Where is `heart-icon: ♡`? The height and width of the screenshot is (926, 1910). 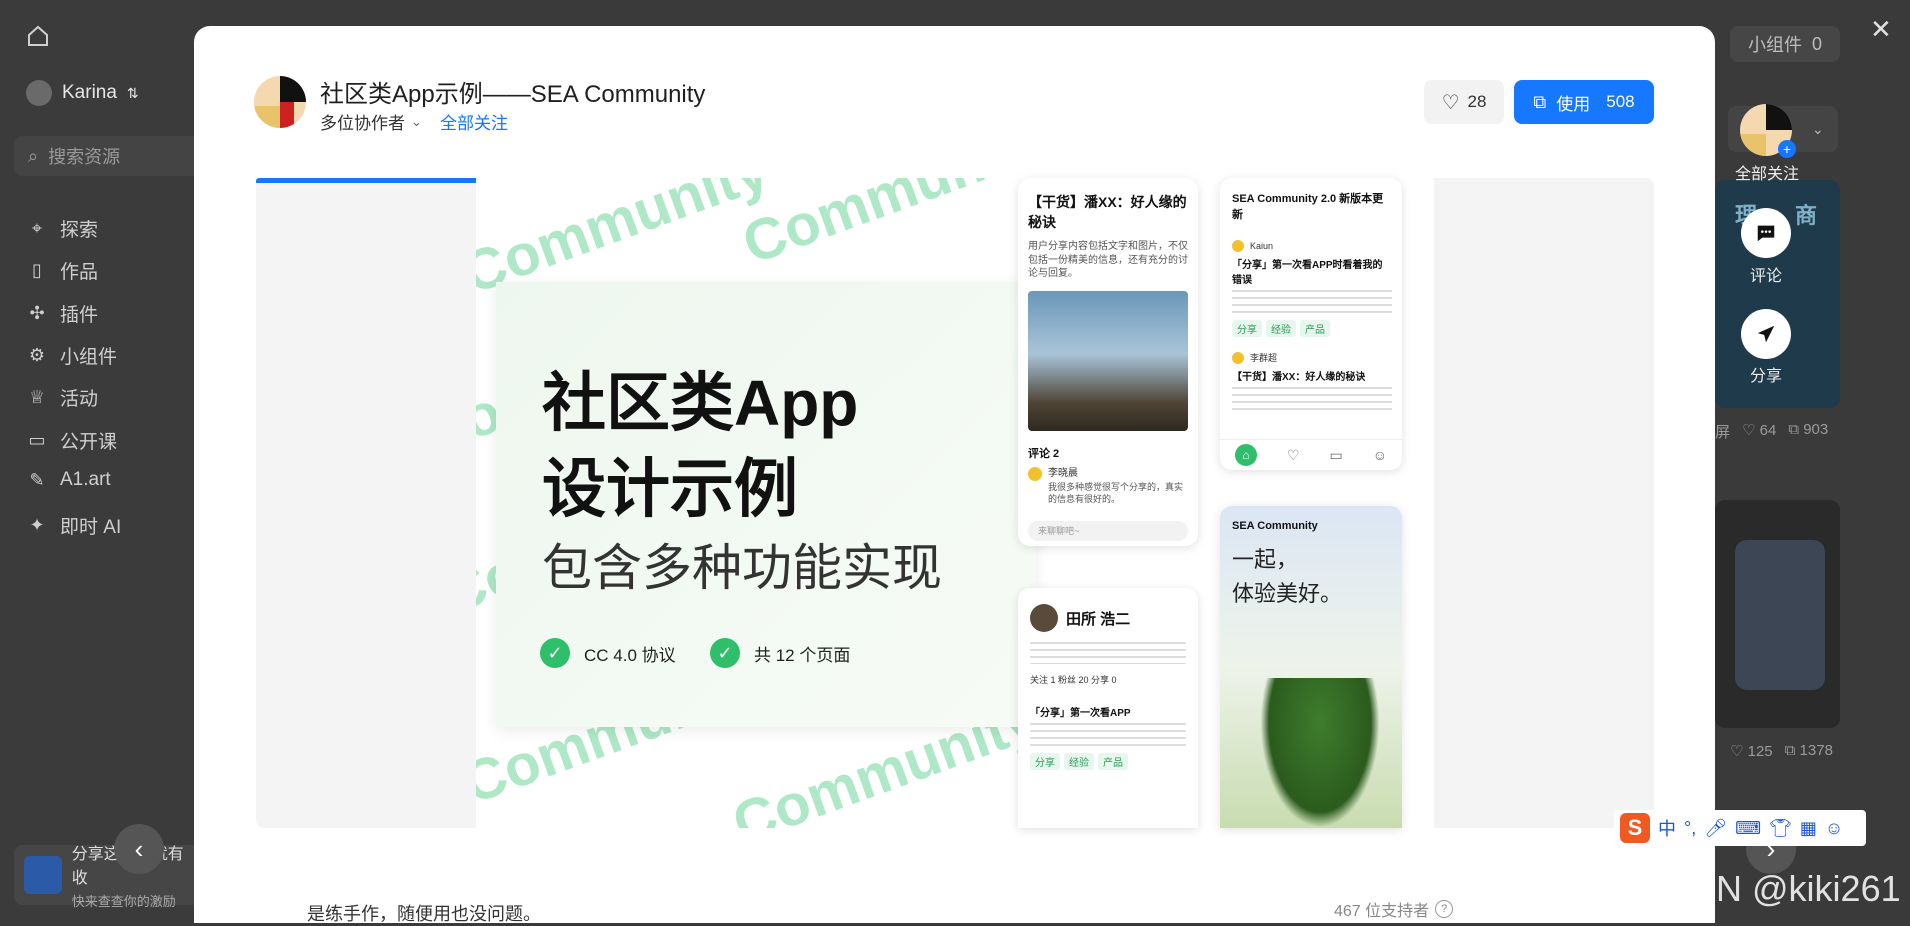
heart-icon: ♡ is located at coordinates (1450, 102).